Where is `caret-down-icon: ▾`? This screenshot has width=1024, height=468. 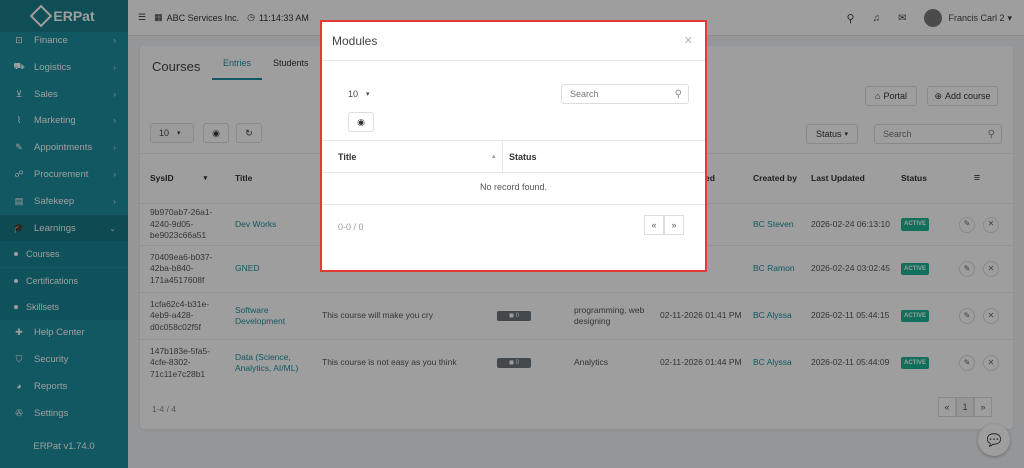
caret-down-icon: ▾ is located at coordinates (368, 94).